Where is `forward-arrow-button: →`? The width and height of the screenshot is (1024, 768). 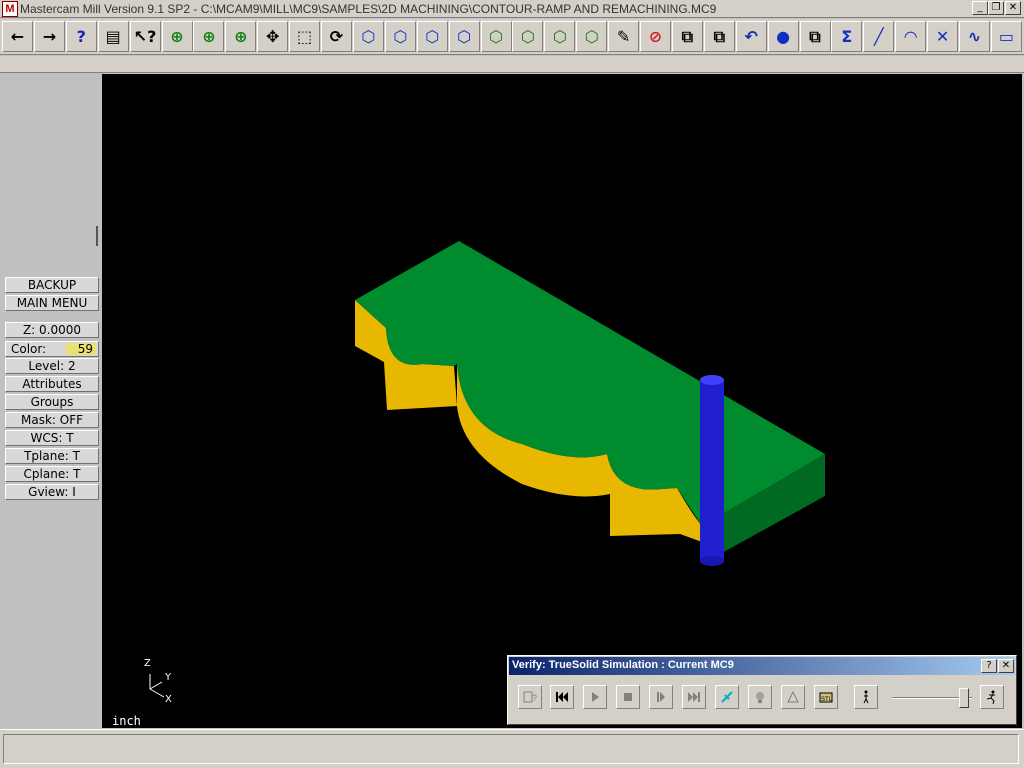
forward-arrow-button: → is located at coordinates (49, 36).